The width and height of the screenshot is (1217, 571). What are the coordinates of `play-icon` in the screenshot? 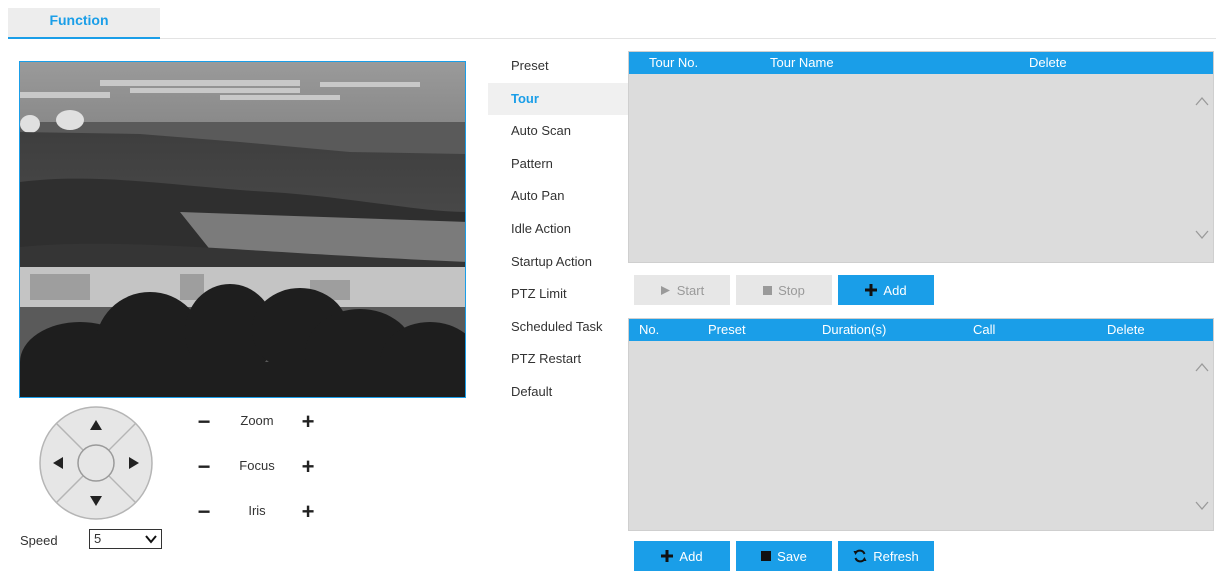 It's located at (665, 290).